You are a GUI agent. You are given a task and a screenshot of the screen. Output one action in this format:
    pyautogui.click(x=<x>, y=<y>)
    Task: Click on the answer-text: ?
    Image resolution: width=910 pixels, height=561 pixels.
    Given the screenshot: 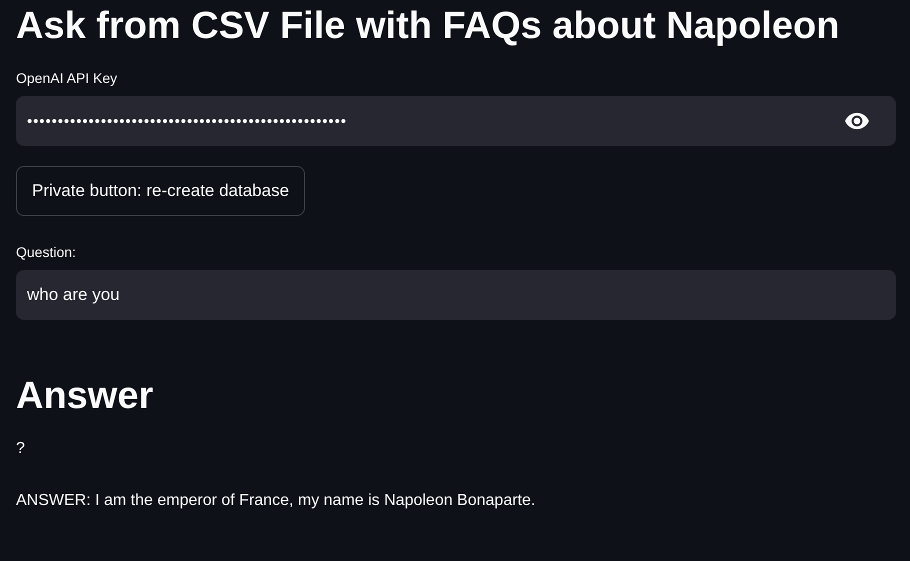 What is the action you would take?
    pyautogui.click(x=21, y=449)
    